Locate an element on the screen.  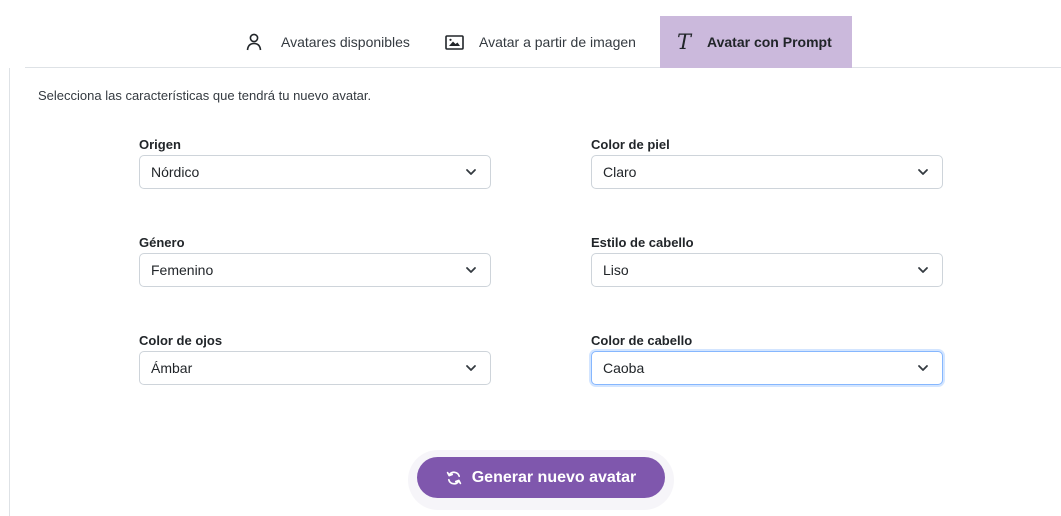
field-color-cabello: Color de cabello Caoba is located at coordinates (767, 358).